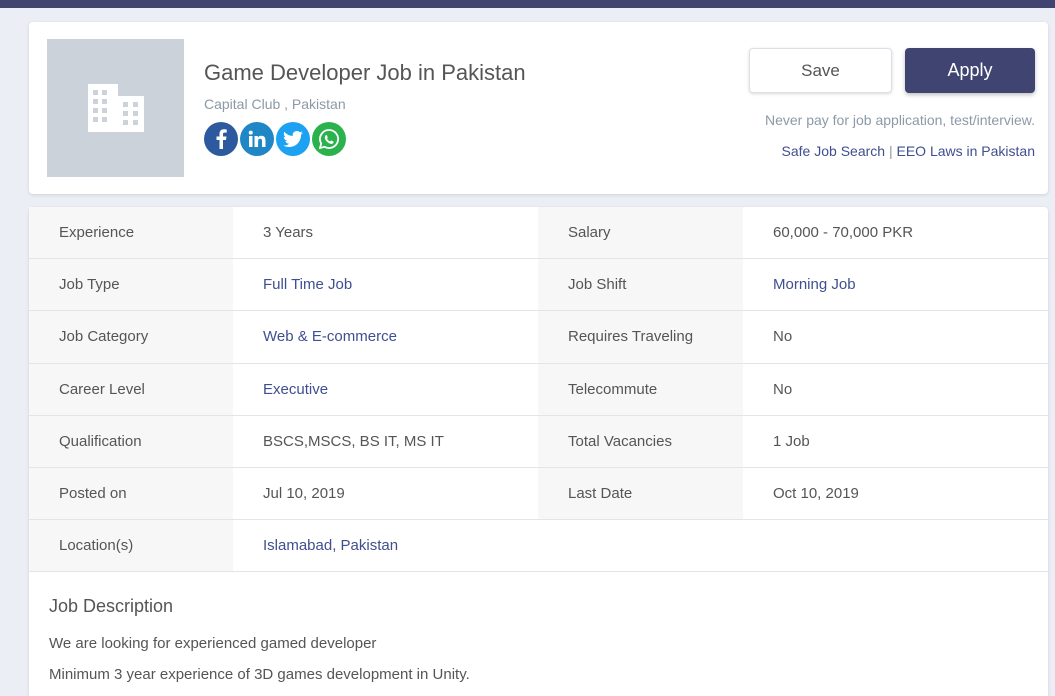 The width and height of the screenshot is (1055, 696). I want to click on job-type-label: Job Type, so click(131, 285).